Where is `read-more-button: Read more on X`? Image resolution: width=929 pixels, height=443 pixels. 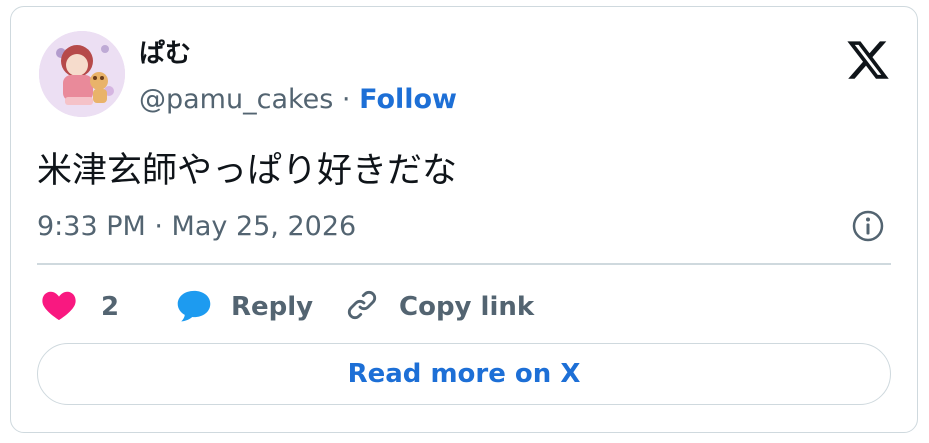
read-more-button: Read more on X is located at coordinates (464, 374).